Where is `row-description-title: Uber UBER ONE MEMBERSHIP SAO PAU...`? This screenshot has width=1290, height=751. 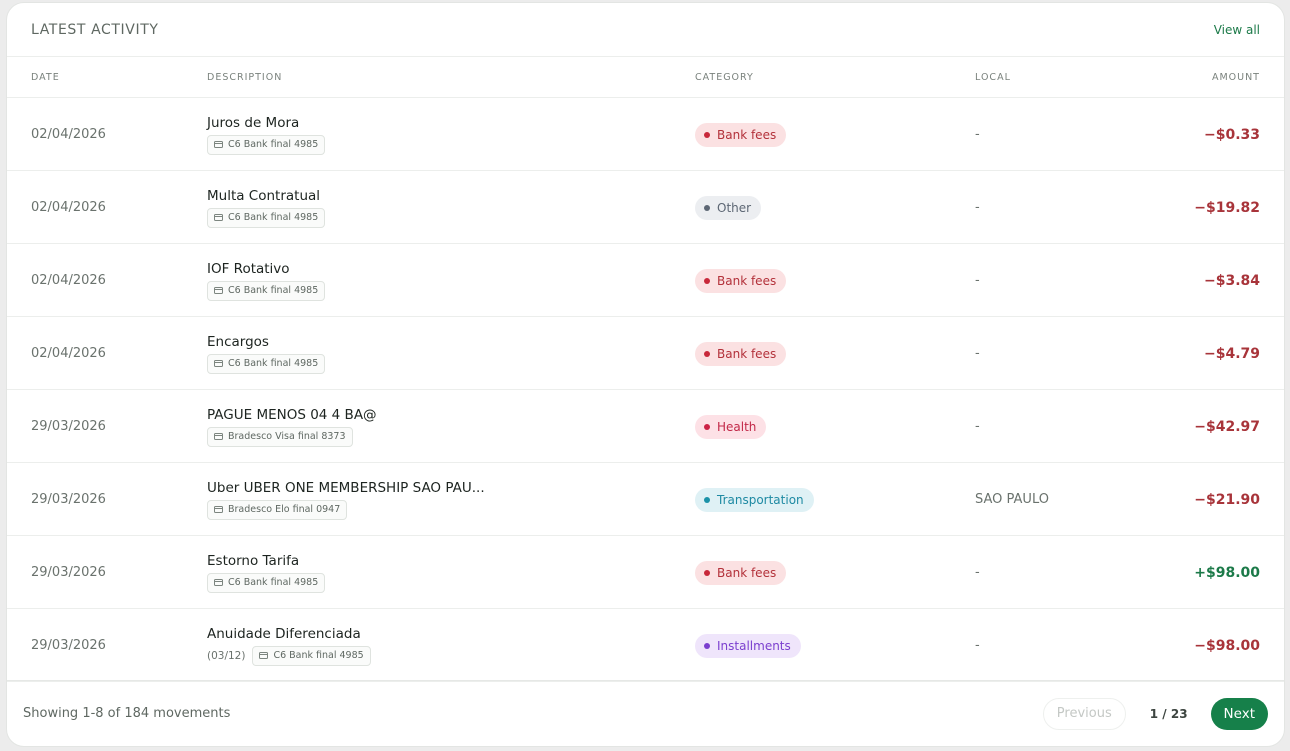
row-description-title: Uber UBER ONE MEMBERSHIP SAO PAU... is located at coordinates (346, 487).